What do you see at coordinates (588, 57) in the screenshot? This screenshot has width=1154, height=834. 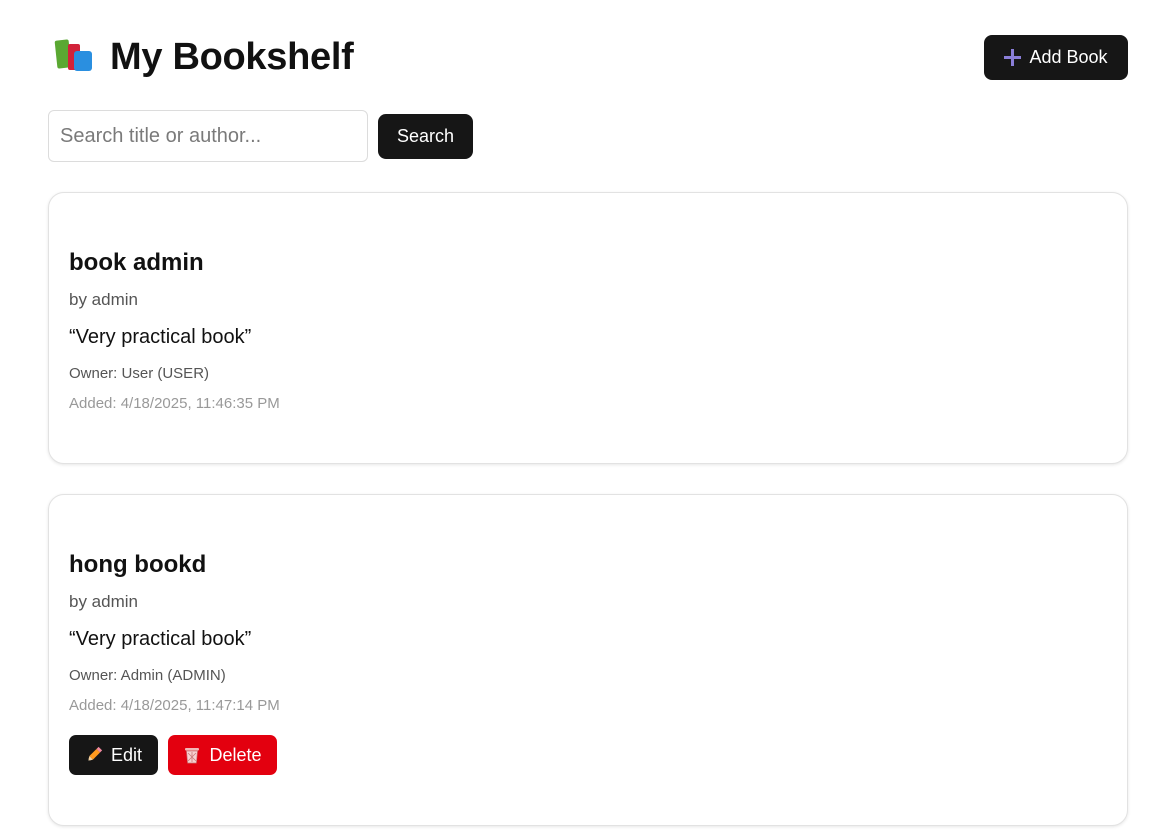 I see `header: My Bookshelf Add Book` at bounding box center [588, 57].